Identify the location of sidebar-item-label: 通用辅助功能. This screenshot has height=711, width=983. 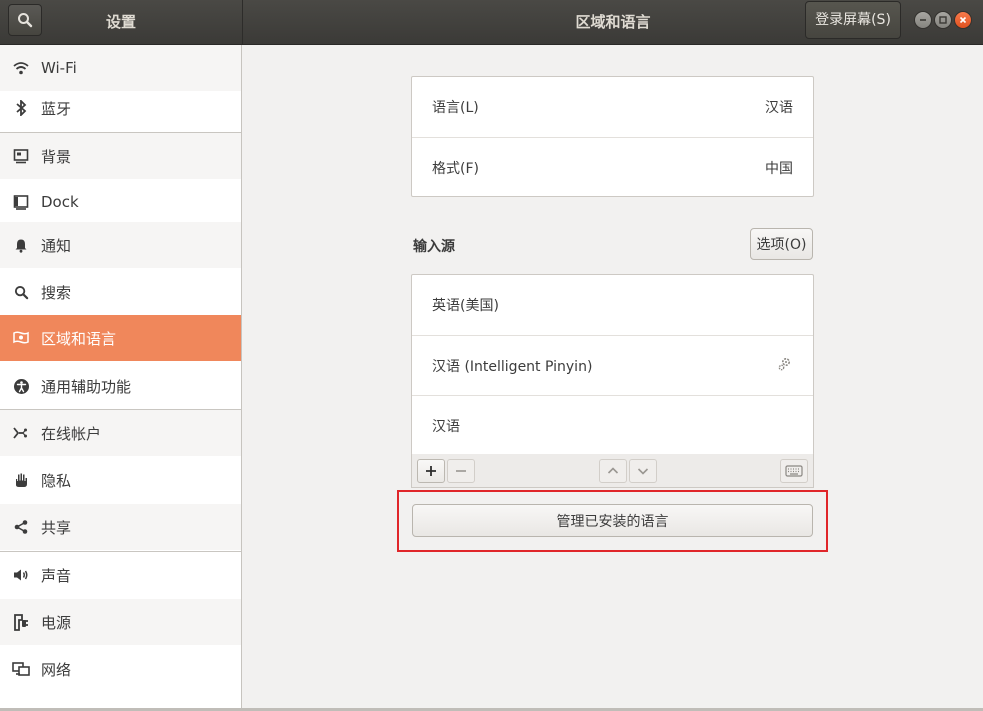
(86, 386).